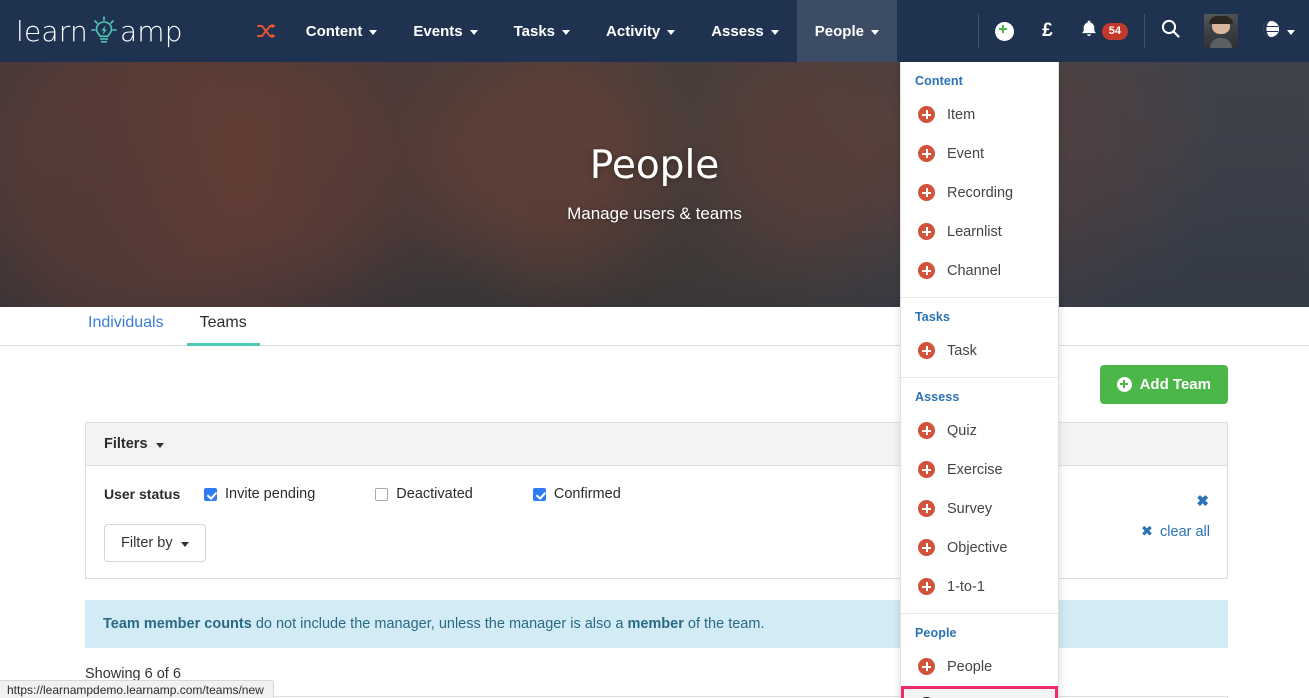 This screenshot has height=698, width=1309. I want to click on clear-all-label: clear all, so click(1185, 532).